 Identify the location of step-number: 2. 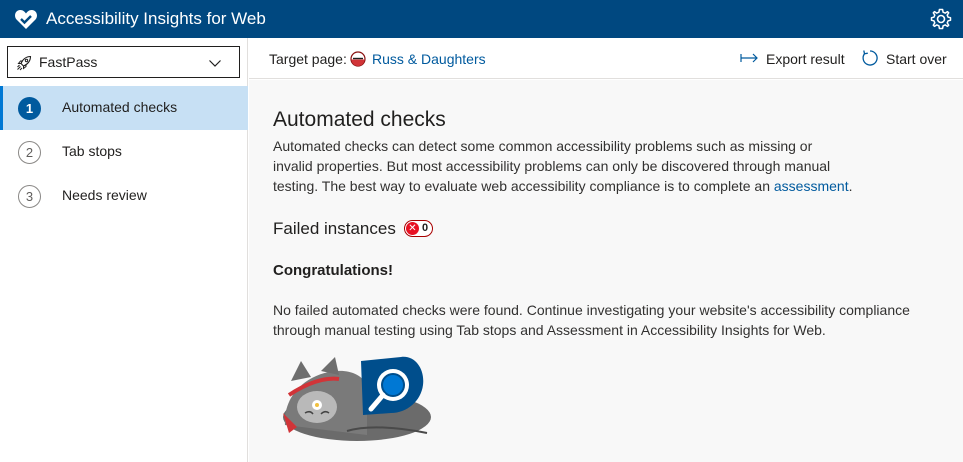
(29, 152).